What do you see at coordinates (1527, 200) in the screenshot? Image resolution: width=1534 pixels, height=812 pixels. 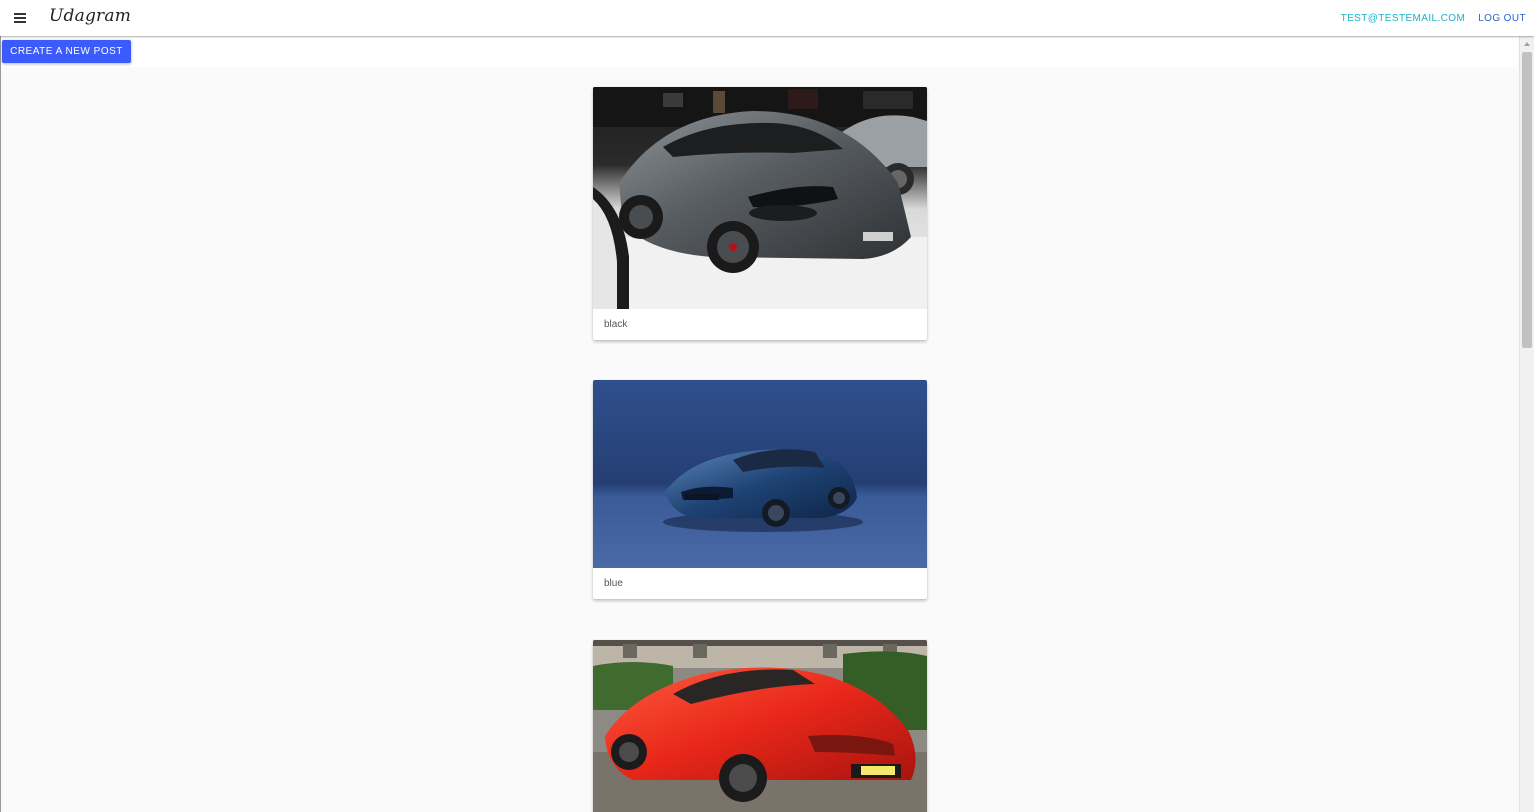 I see `scrollbar-thumb` at bounding box center [1527, 200].